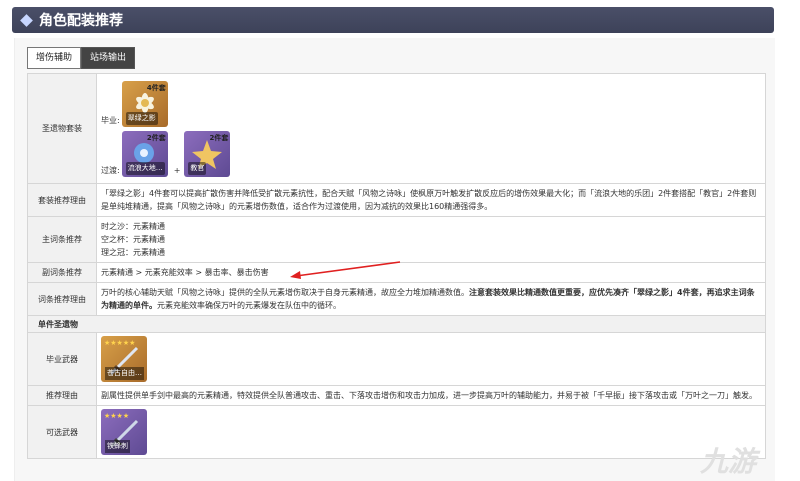 This screenshot has height=481, width=800. I want to click on plus-sign: +, so click(177, 170).